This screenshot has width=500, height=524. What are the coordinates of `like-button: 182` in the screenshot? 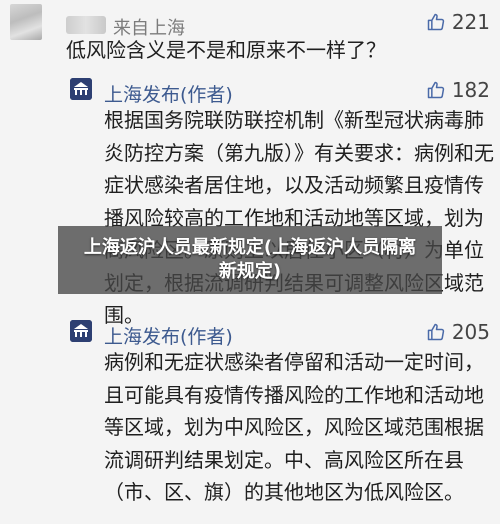 It's located at (458, 90).